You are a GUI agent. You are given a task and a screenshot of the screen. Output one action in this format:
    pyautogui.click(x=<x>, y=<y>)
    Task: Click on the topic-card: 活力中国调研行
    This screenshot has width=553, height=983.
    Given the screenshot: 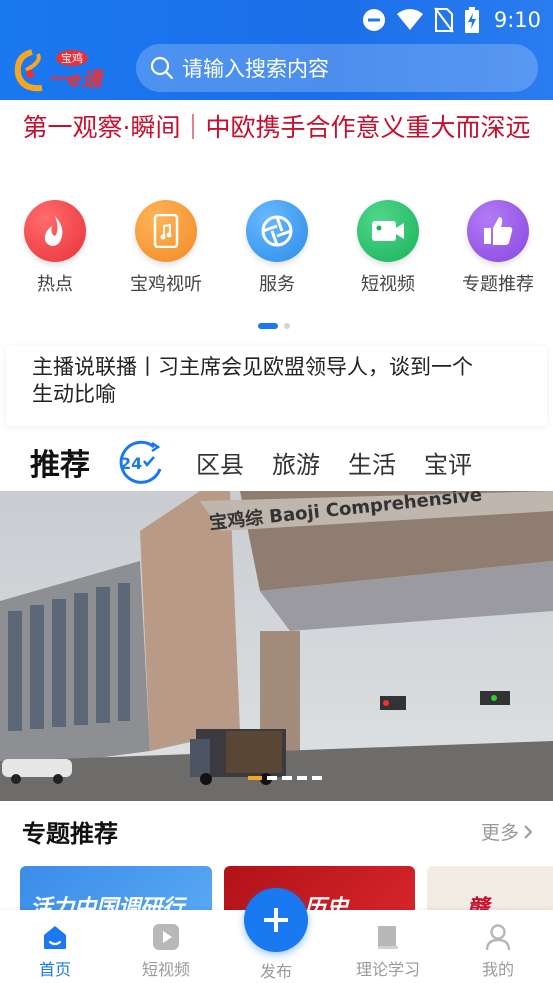 What is the action you would take?
    pyautogui.click(x=116, y=891)
    